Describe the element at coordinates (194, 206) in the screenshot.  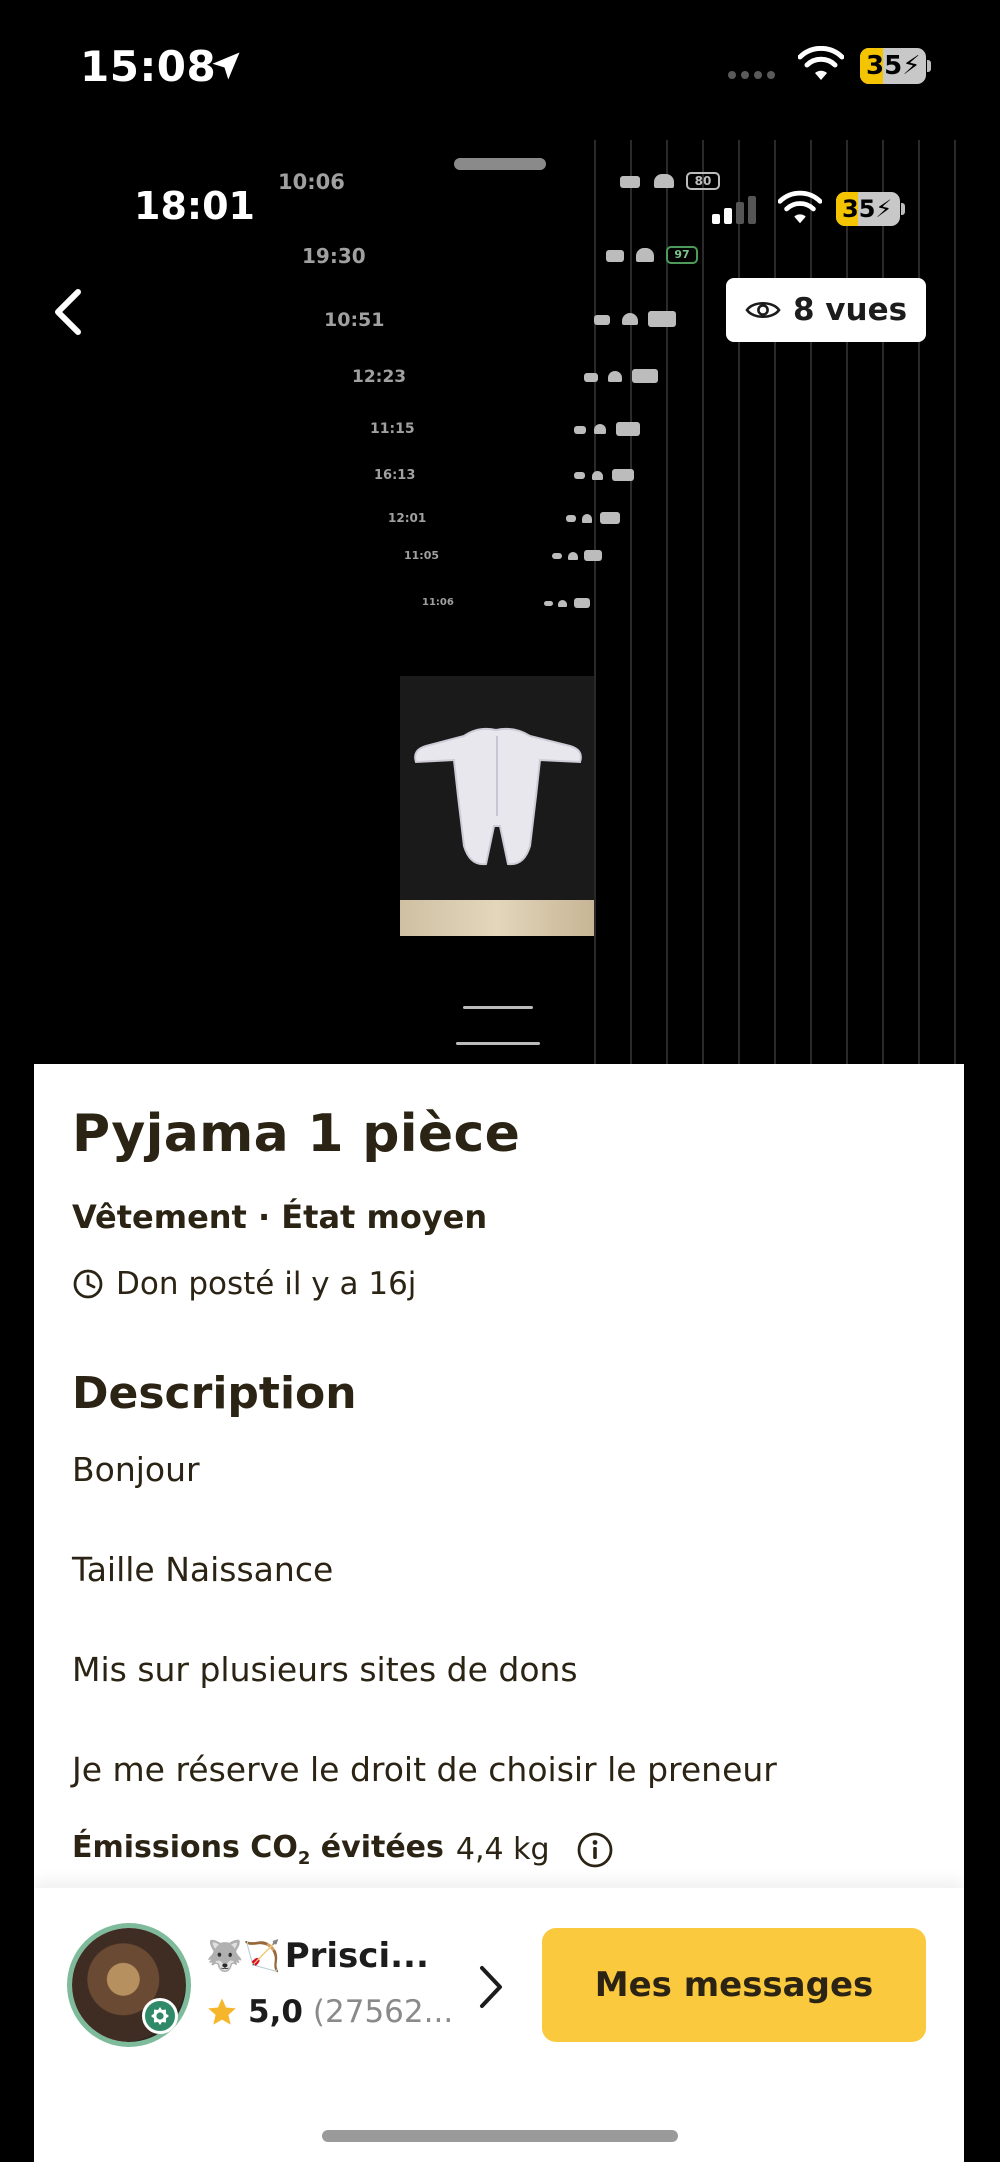
I see `photo-inner-time: 18:01` at that location.